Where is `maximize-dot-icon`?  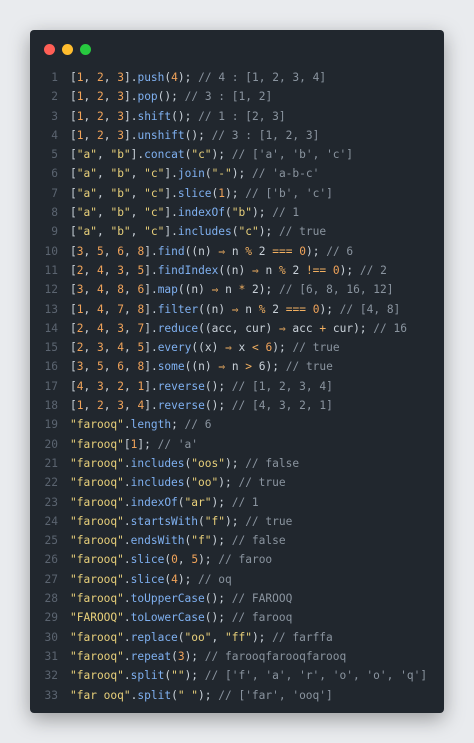
maximize-dot-icon is located at coordinates (85, 49).